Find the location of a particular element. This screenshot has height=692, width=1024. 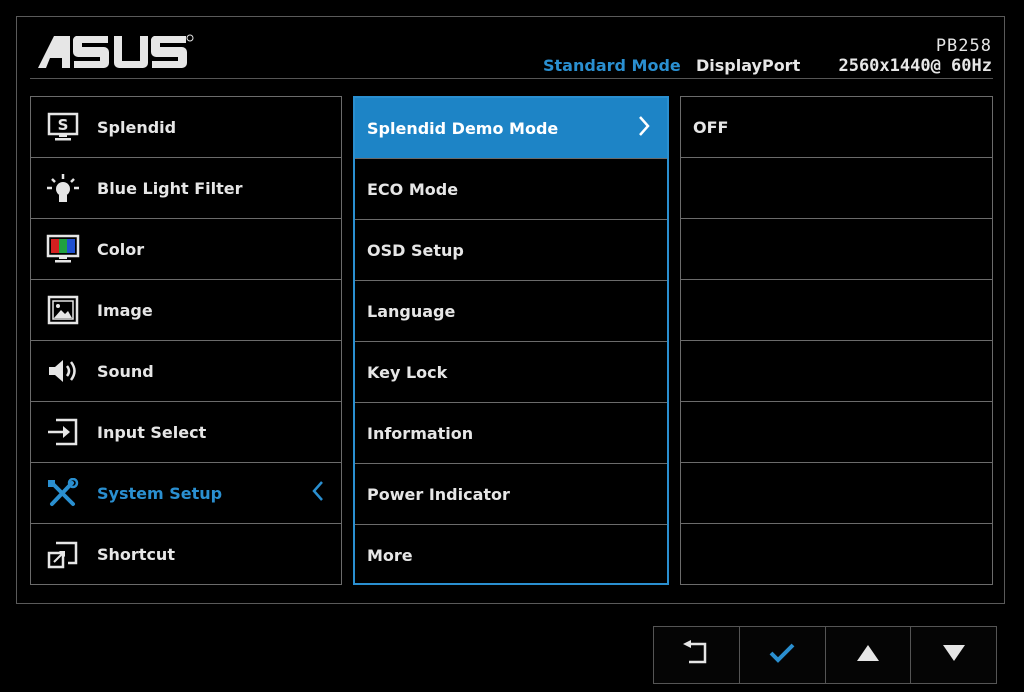

sound-icon is located at coordinates (63, 371).